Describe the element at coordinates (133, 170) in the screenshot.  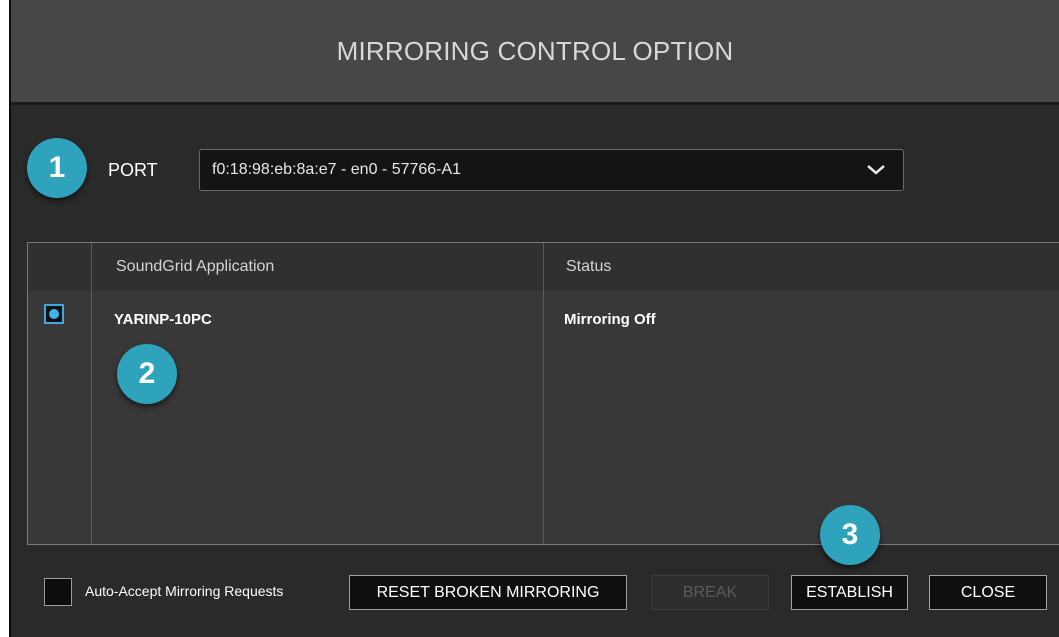
I see `port-label: PORT` at that location.